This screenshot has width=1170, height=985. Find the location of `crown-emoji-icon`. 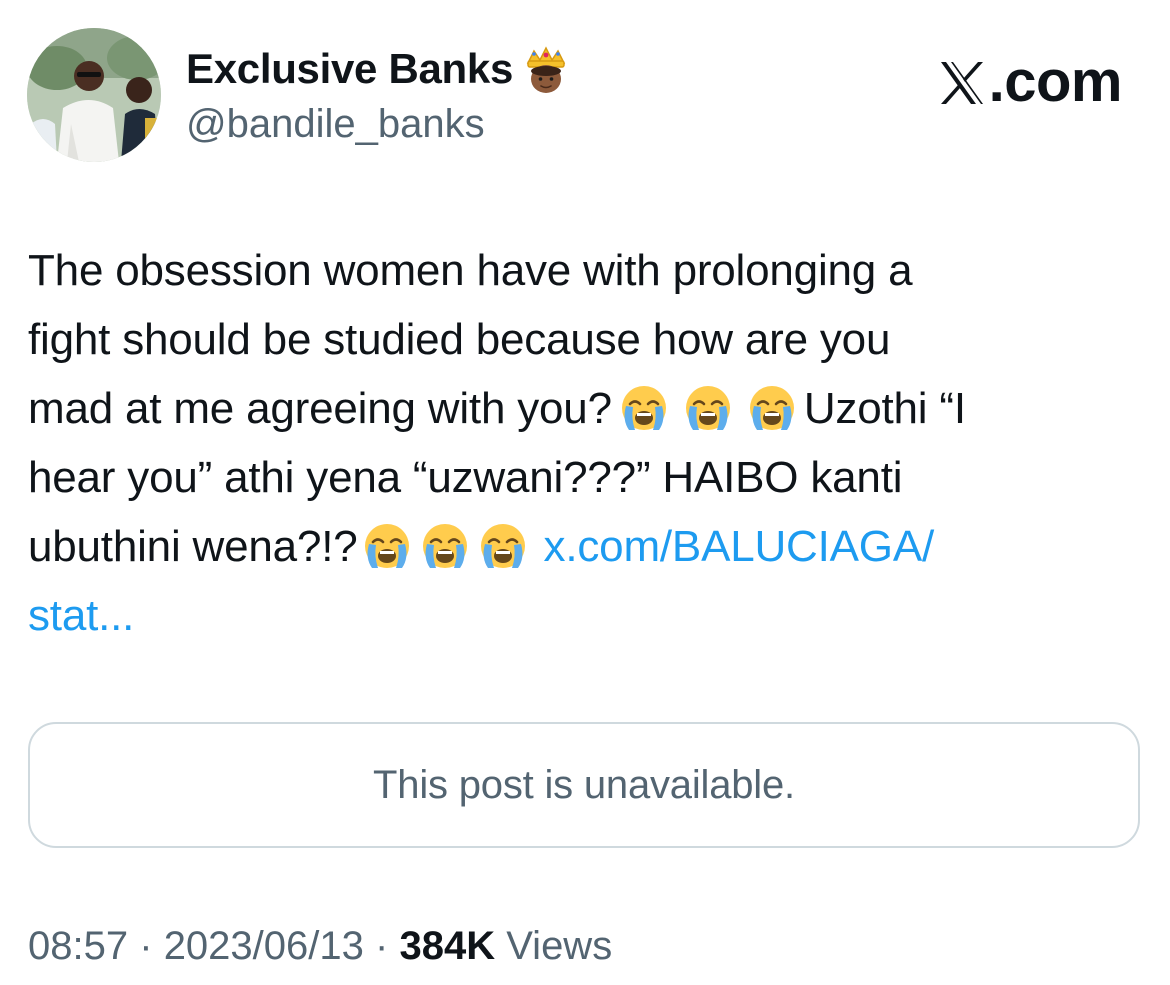

crown-emoji-icon is located at coordinates (546, 69).